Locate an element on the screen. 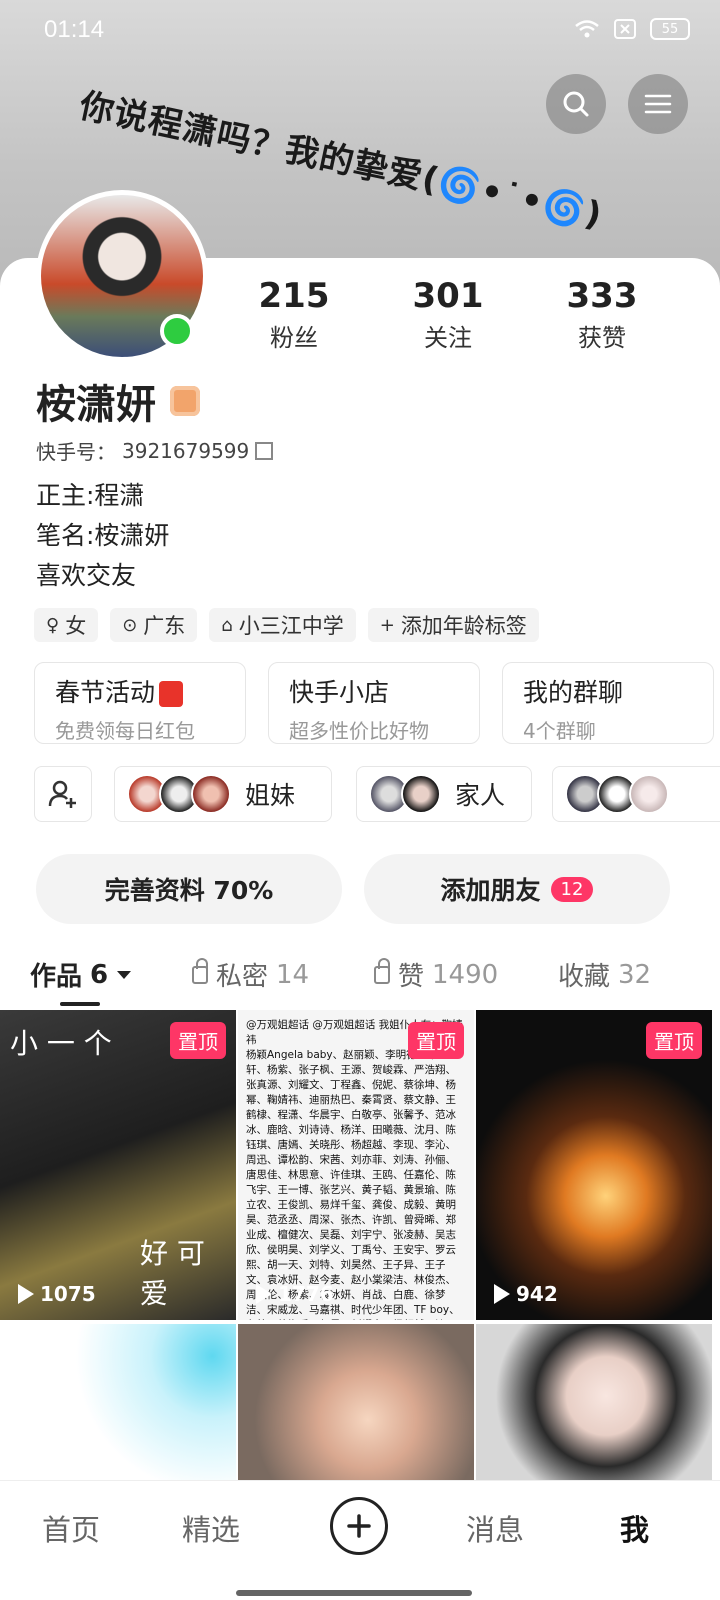  nav-me: 我 is located at coordinates (634, 1528).